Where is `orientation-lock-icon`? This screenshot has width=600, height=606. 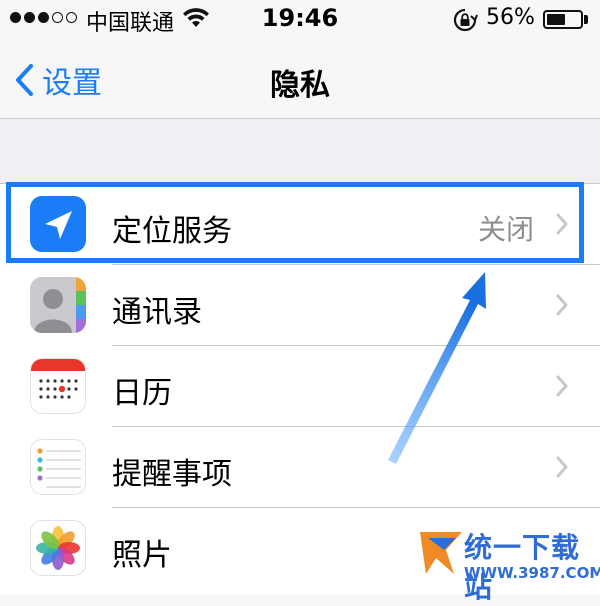 orientation-lock-icon is located at coordinates (465, 22).